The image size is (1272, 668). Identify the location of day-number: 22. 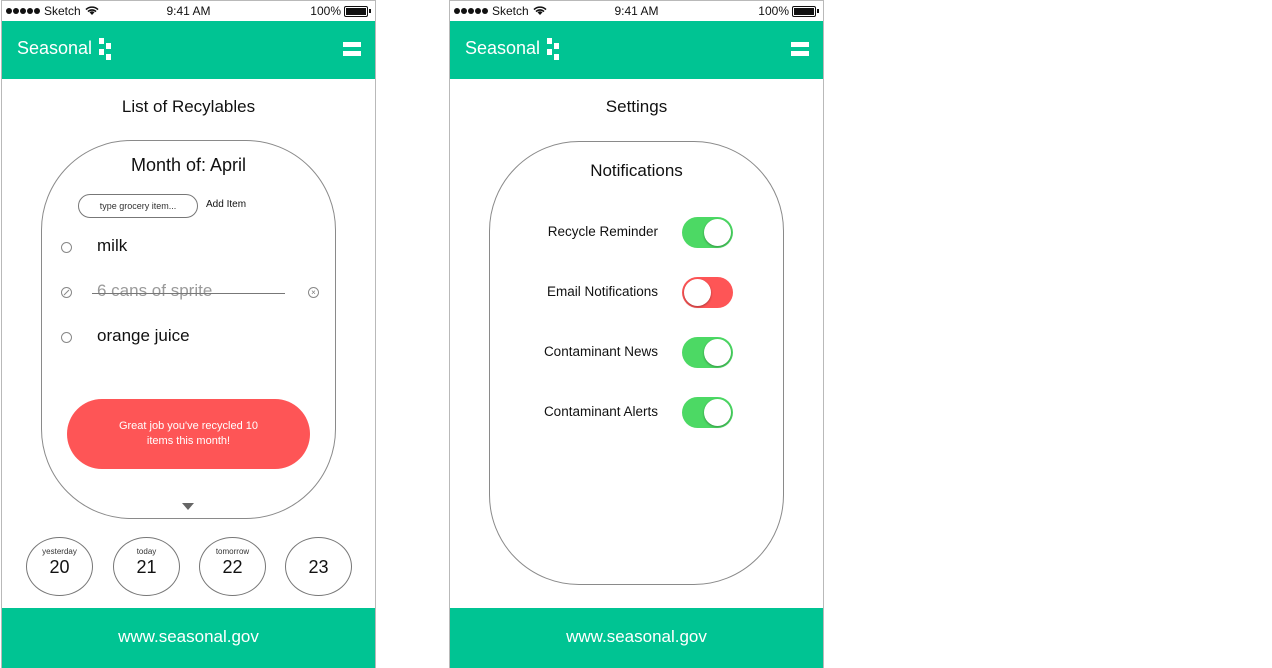
(232, 567).